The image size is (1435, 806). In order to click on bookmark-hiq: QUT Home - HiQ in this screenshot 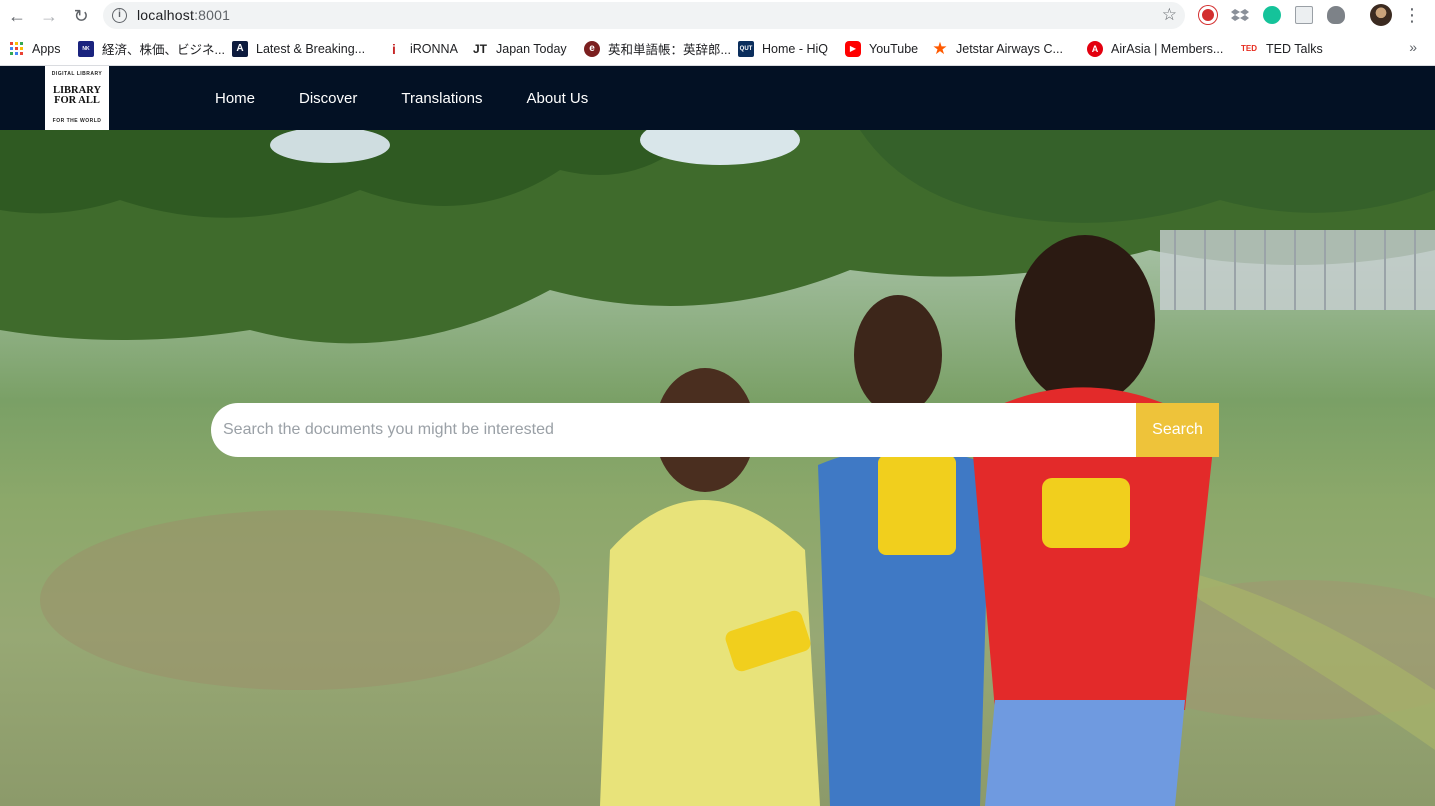, I will do `click(783, 48)`.